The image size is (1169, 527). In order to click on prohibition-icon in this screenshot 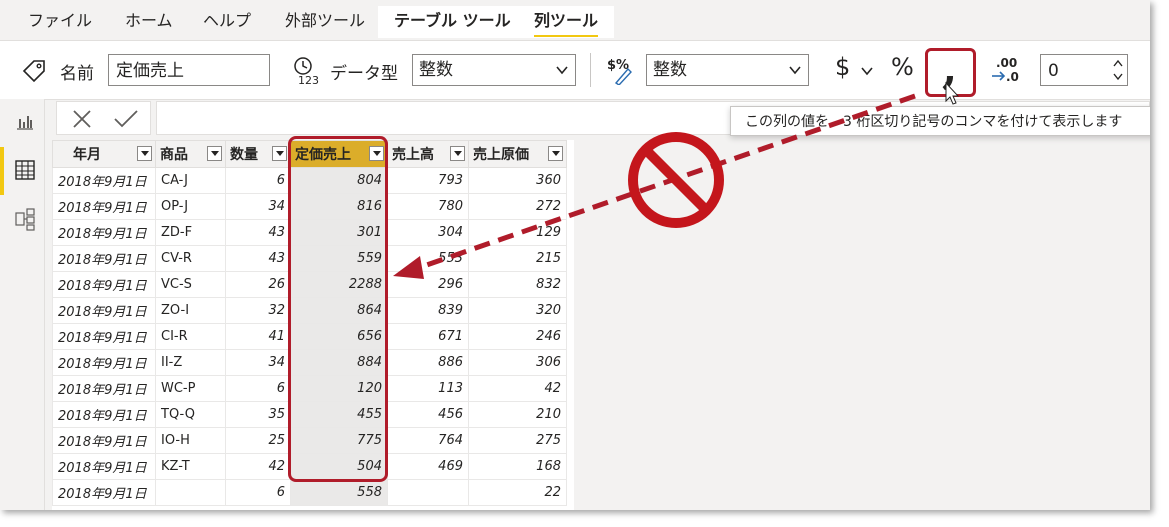, I will do `click(676, 180)`.